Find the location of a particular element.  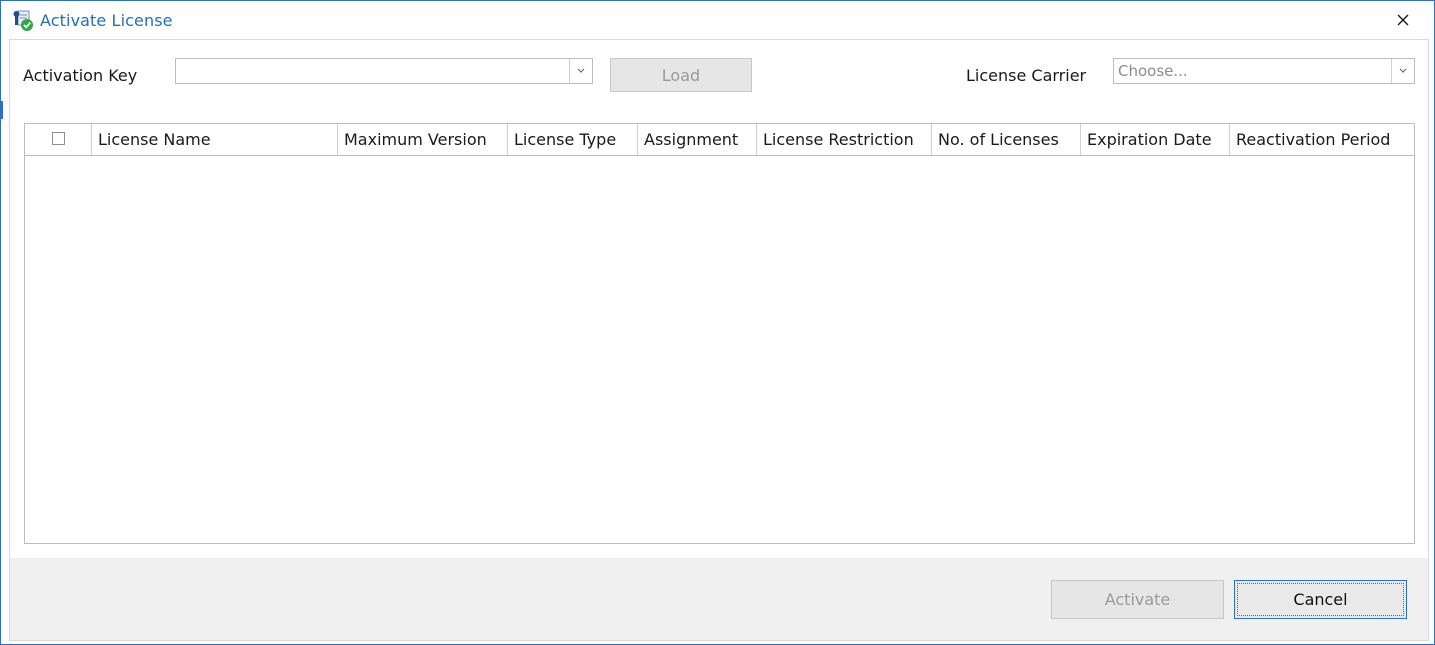

cancel-button: Cancel is located at coordinates (1320, 599).